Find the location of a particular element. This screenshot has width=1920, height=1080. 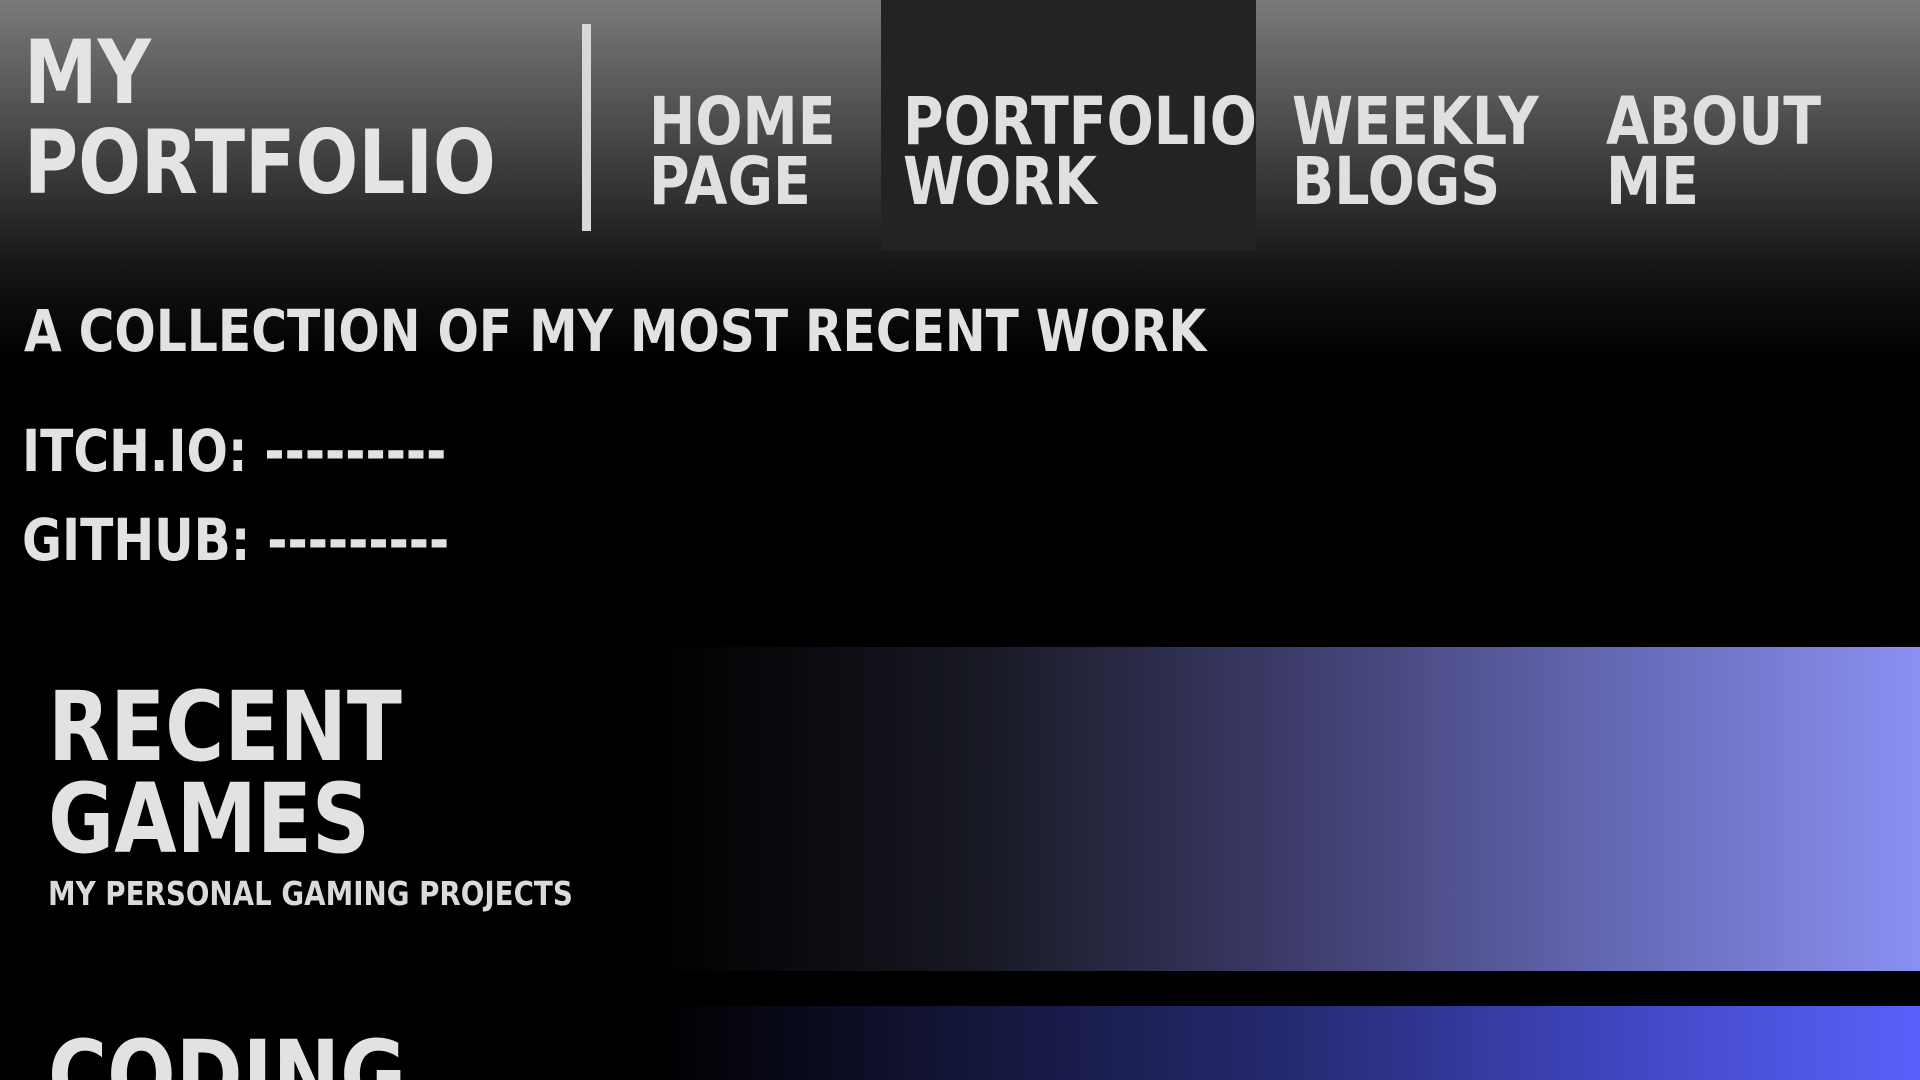

site-brand: MY PORTFOLIO is located at coordinates (260, 118).